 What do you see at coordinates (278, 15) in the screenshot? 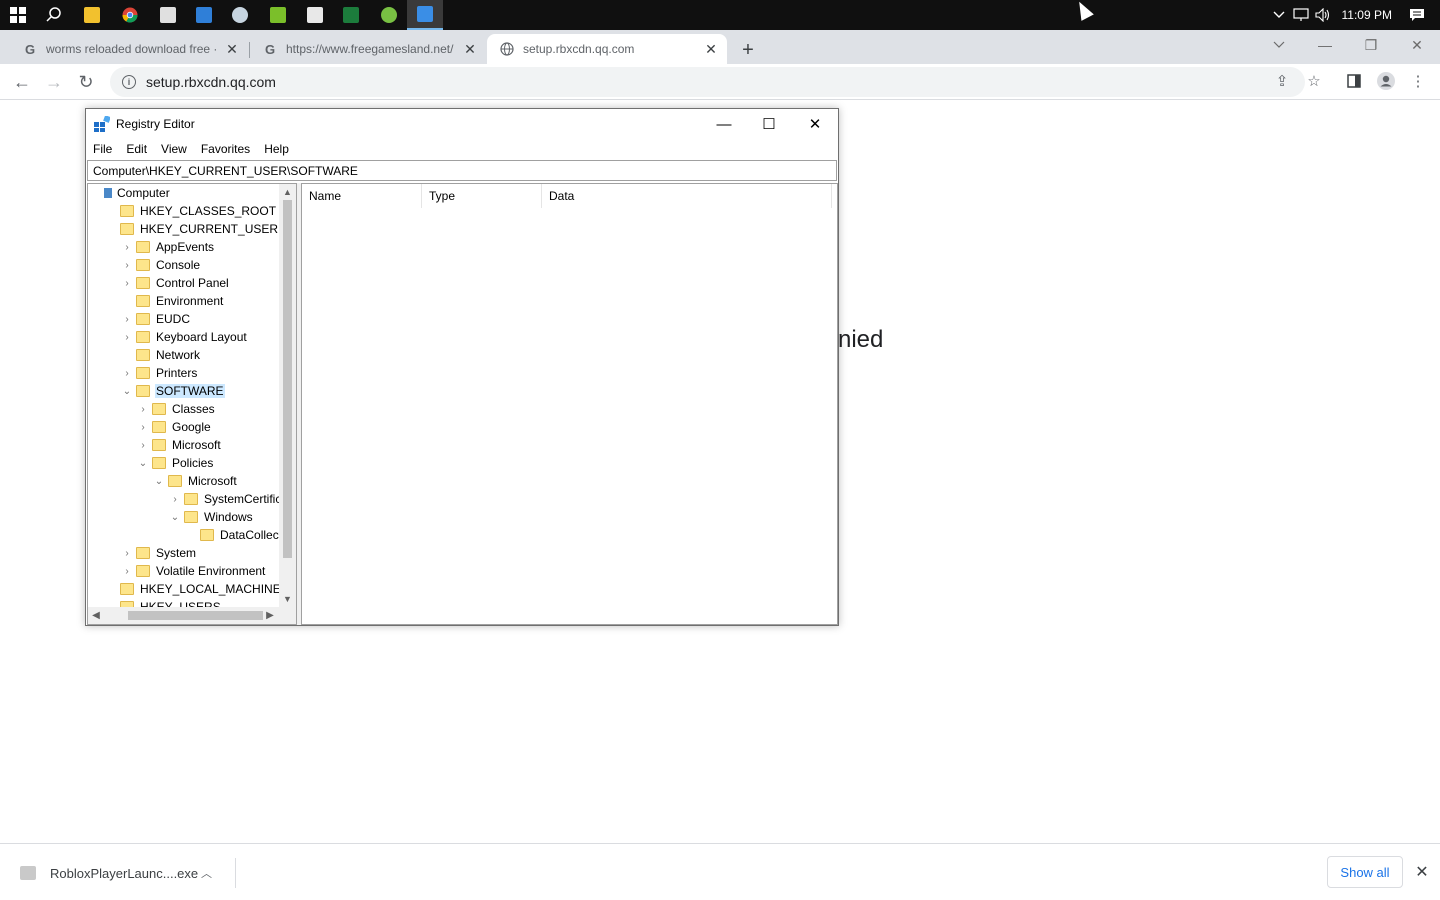
I see `taskbar-bluestacks` at bounding box center [278, 15].